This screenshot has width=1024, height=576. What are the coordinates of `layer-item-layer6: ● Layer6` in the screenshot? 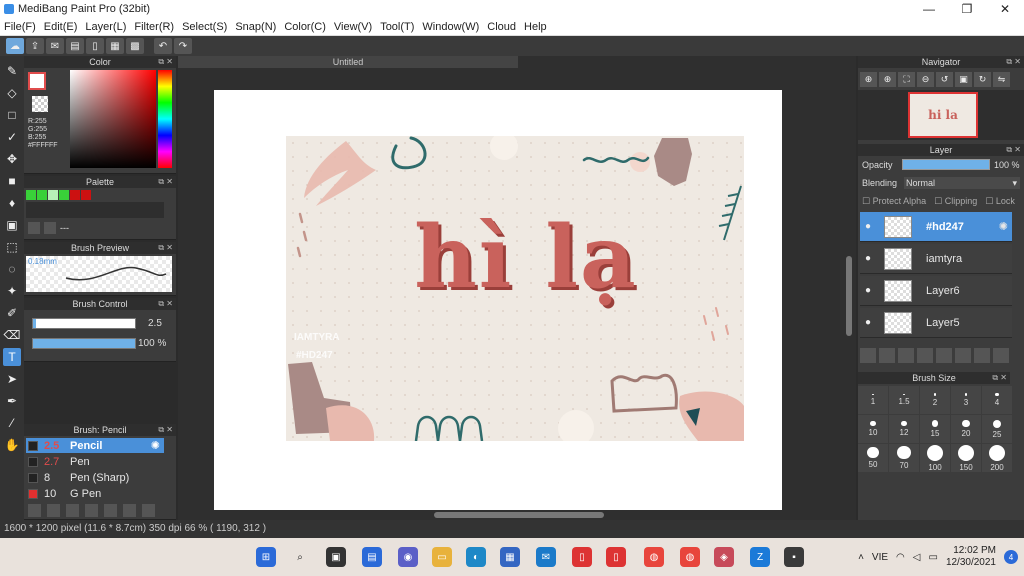 It's located at (936, 291).